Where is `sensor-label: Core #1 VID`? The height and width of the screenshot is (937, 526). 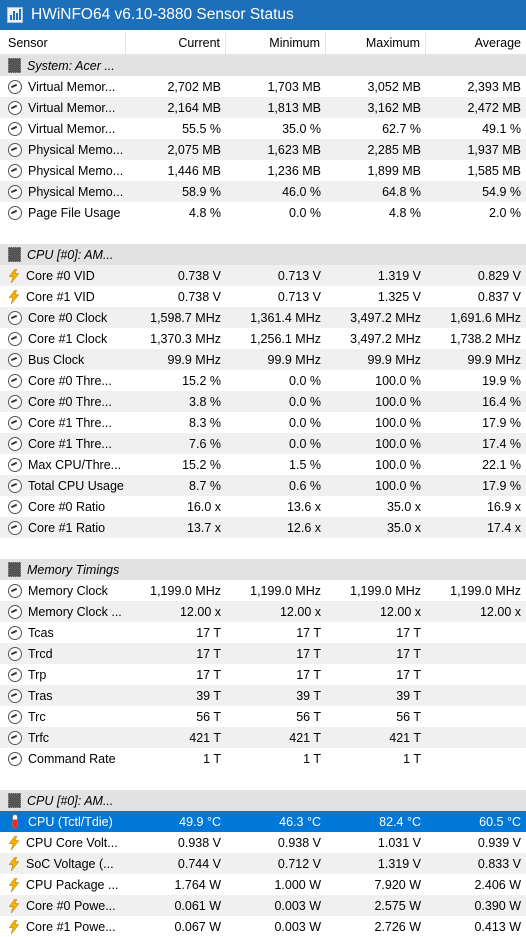
sensor-label: Core #1 VID is located at coordinates (60, 296).